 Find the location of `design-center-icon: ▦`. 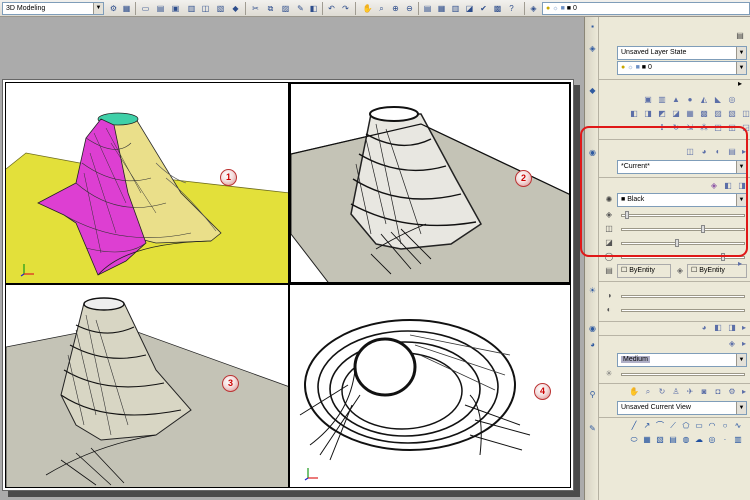

design-center-icon: ▦ is located at coordinates (441, 8).